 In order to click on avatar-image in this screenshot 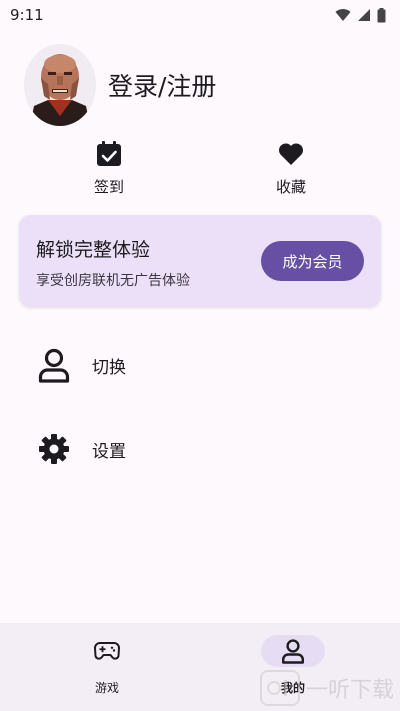, I will do `click(60, 85)`.